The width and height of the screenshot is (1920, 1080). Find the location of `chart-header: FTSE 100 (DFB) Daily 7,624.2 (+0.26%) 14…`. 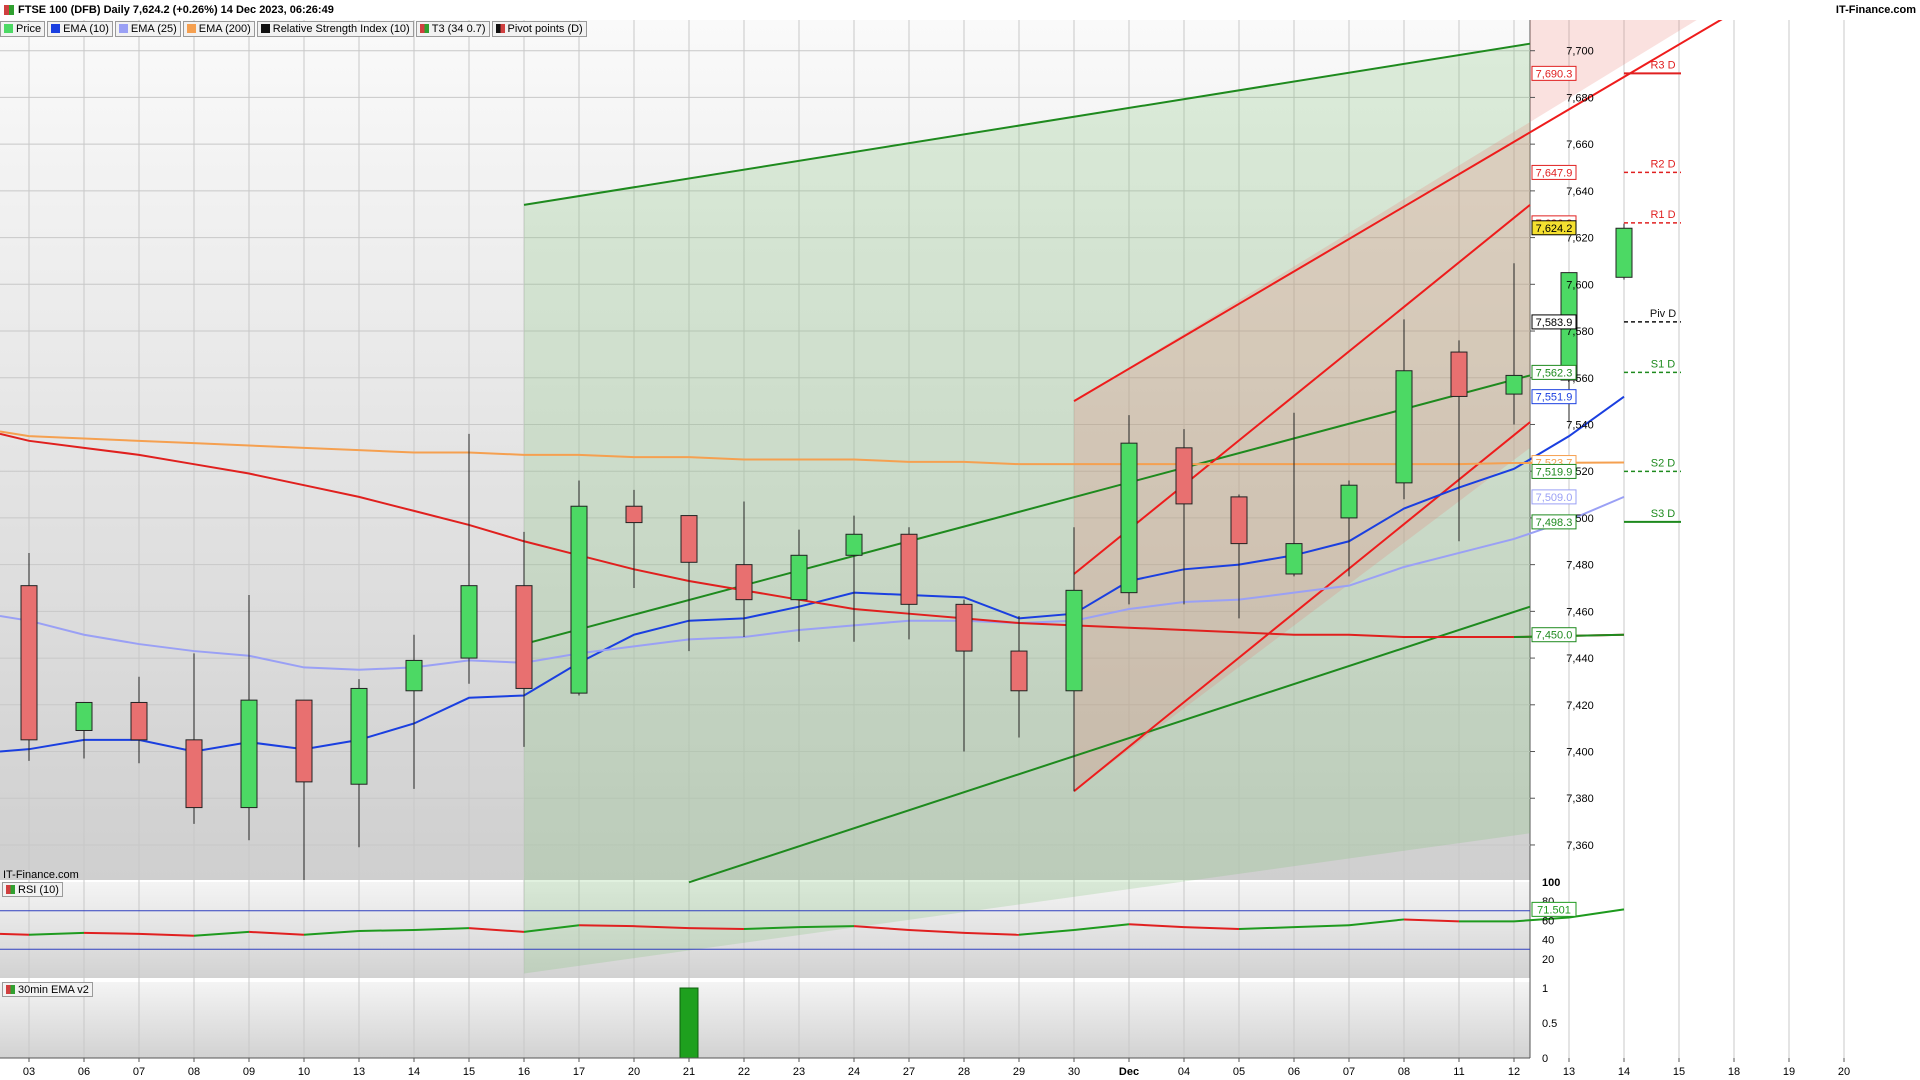

chart-header: FTSE 100 (DFB) Daily 7,624.2 (+0.26%) 14… is located at coordinates (960, 10).